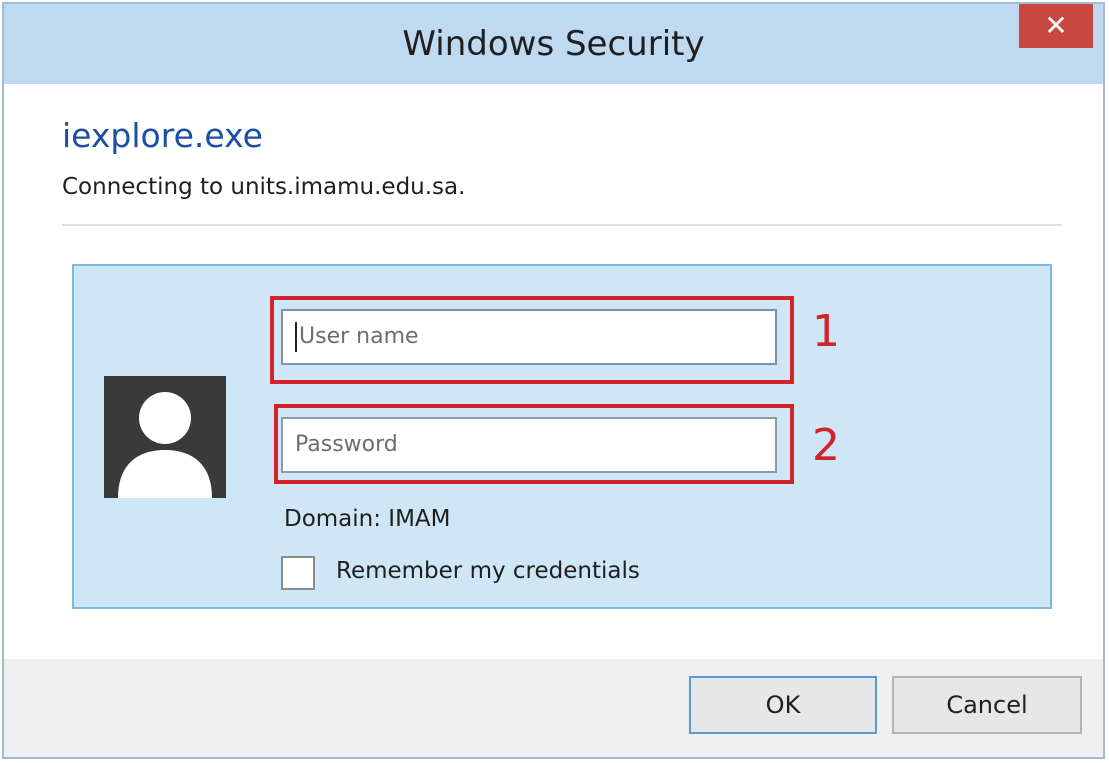  I want to click on close-icon: ✕, so click(1056, 25).